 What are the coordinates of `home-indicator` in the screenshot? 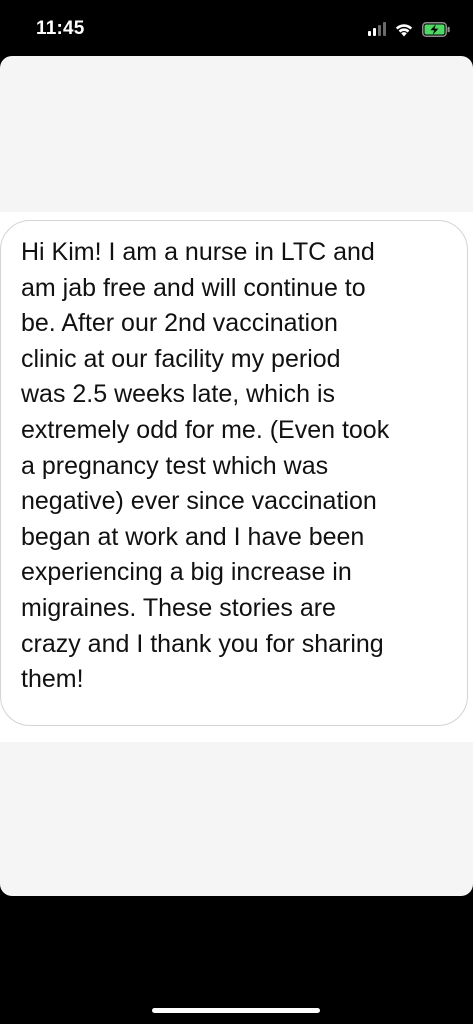 It's located at (236, 1010).